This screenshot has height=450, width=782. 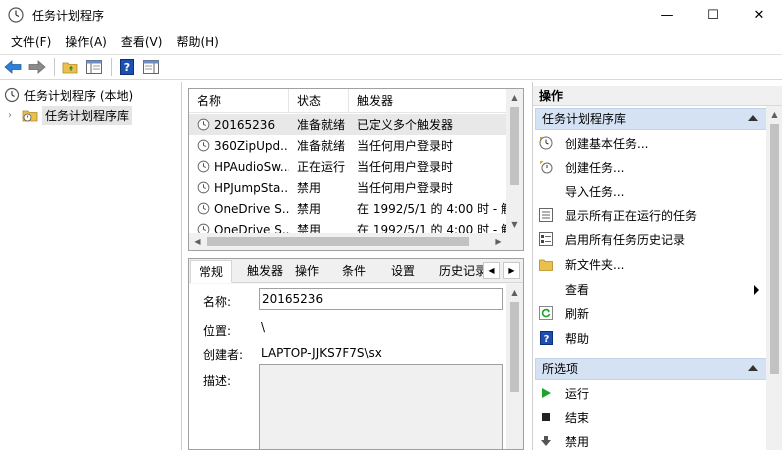 What do you see at coordinates (713, 15) in the screenshot?
I see `maximize-button: ☐` at bounding box center [713, 15].